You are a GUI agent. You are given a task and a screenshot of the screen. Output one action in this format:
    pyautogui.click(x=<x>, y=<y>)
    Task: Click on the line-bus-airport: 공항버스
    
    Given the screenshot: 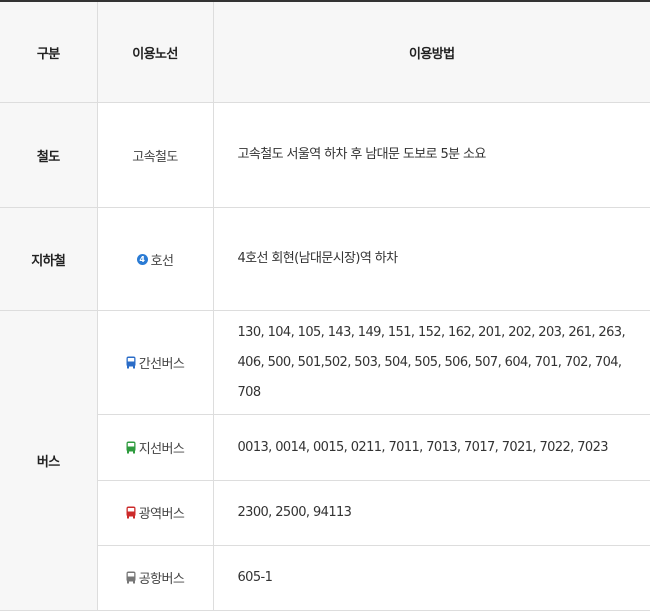 What is the action you would take?
    pyautogui.click(x=155, y=578)
    